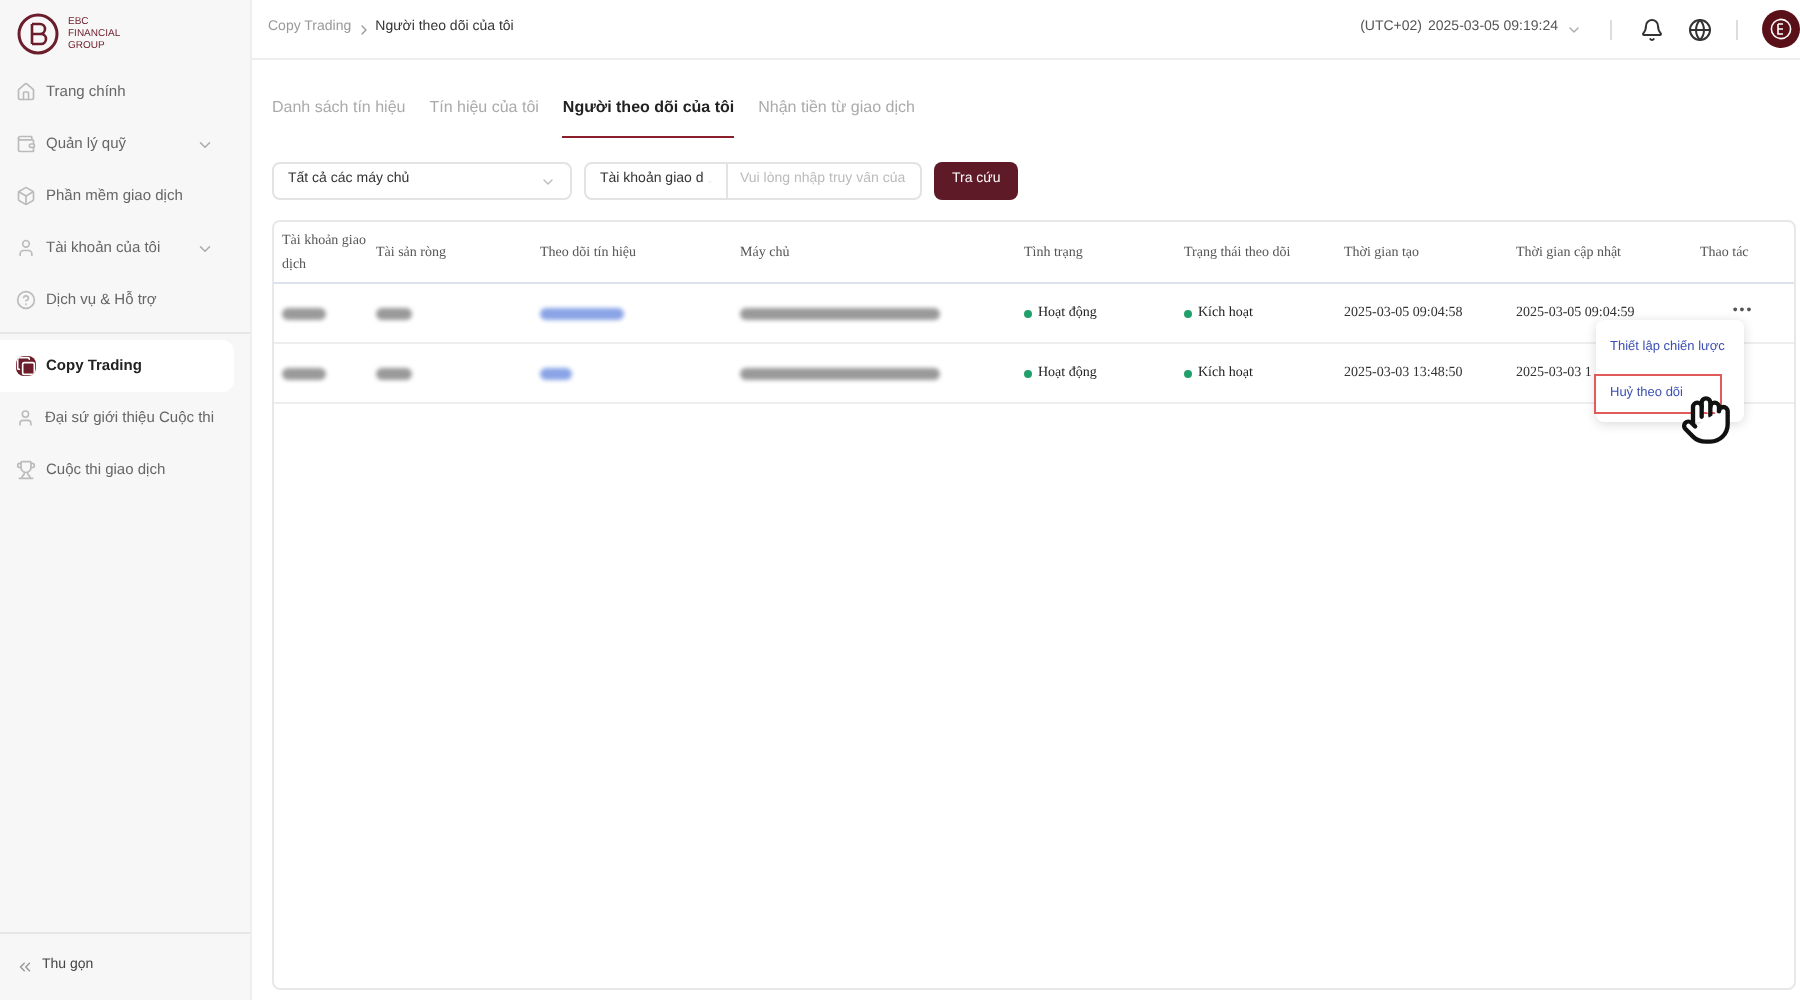  I want to click on copy-icon, so click(26, 366).